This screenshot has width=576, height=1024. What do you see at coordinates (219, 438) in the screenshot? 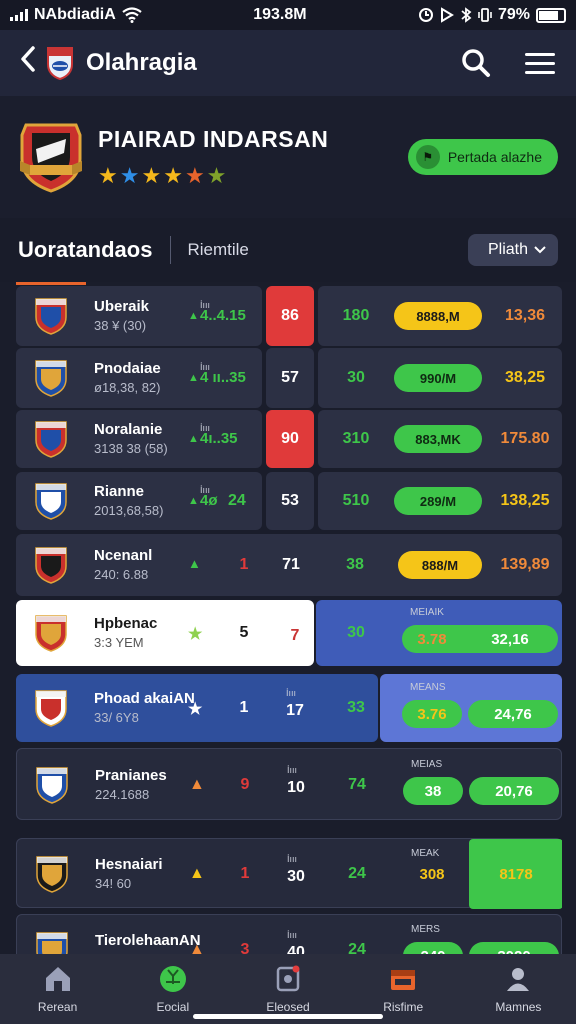
I see `form-value: 4ı..35` at bounding box center [219, 438].